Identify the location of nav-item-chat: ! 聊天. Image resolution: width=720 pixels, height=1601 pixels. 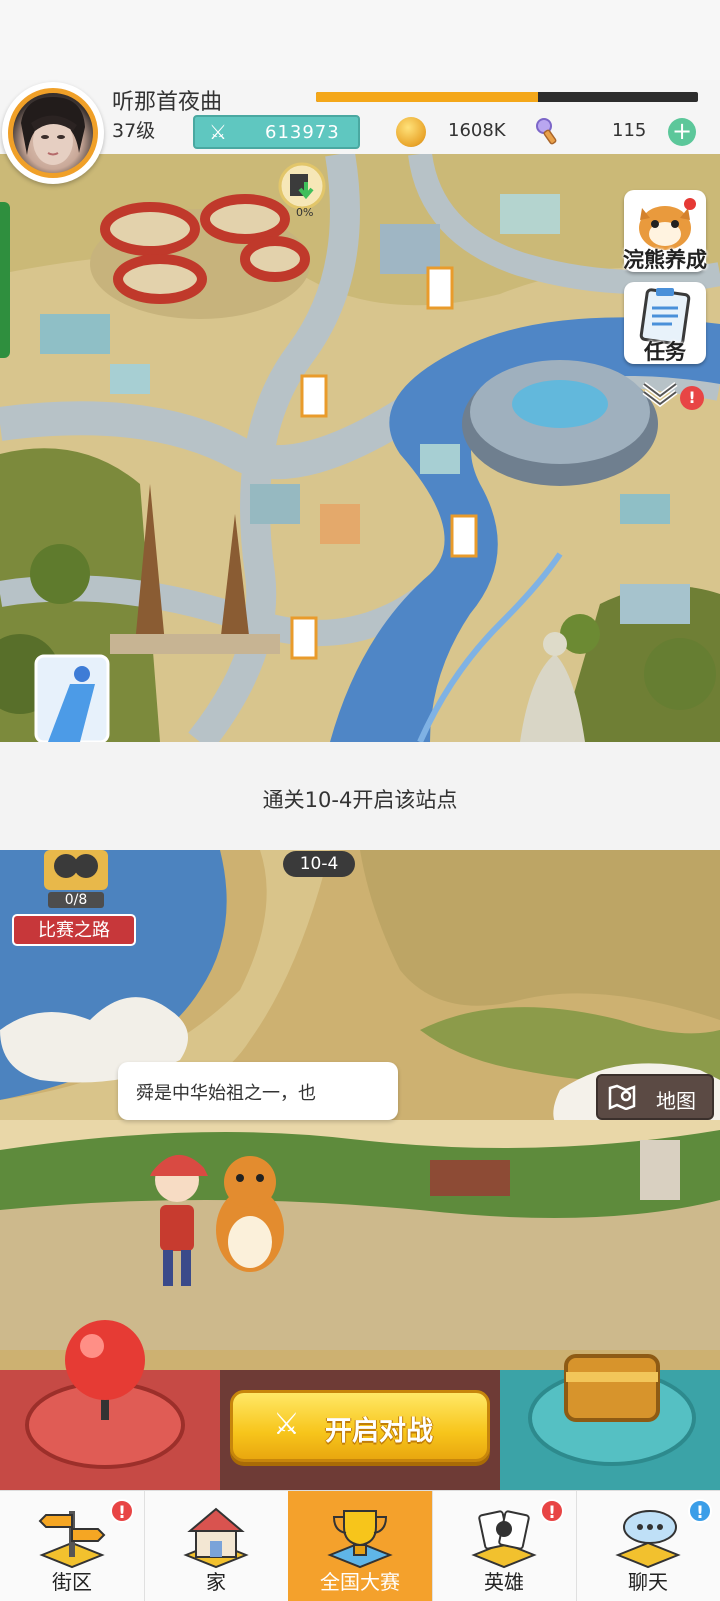
(648, 1546).